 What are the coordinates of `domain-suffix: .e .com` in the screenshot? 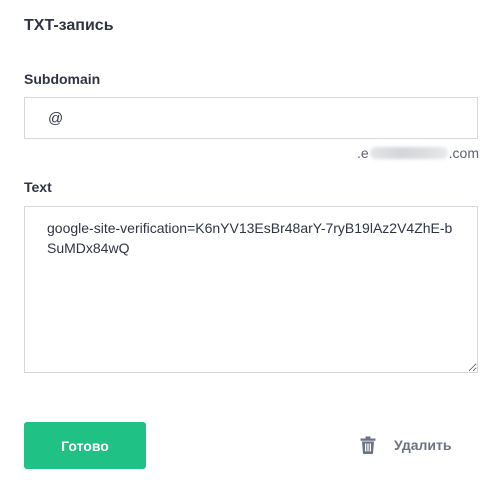 It's located at (418, 153).